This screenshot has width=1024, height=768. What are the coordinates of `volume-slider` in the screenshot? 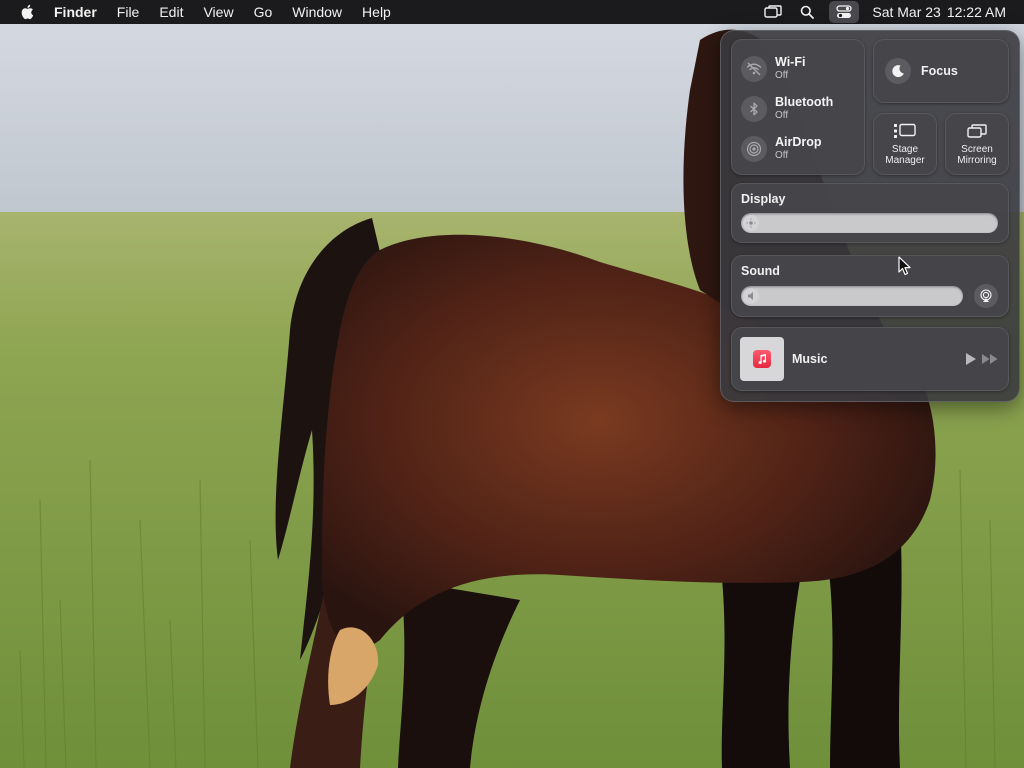 It's located at (852, 296).